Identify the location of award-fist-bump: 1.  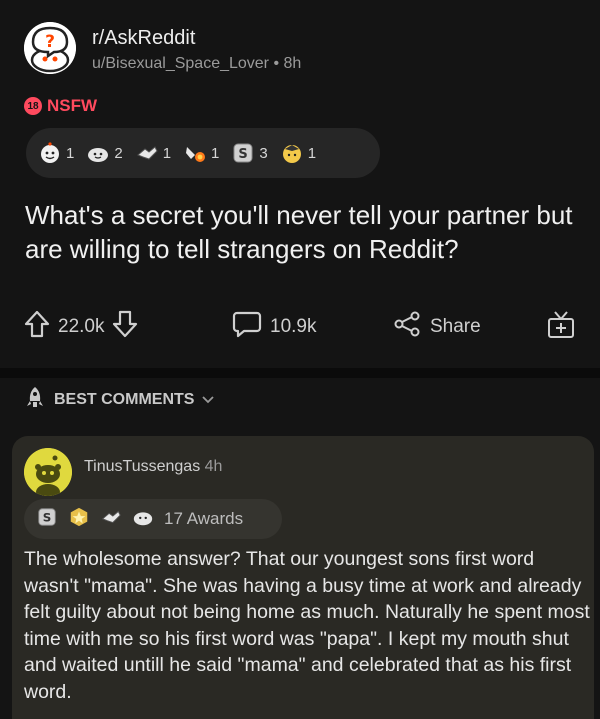
(201, 153).